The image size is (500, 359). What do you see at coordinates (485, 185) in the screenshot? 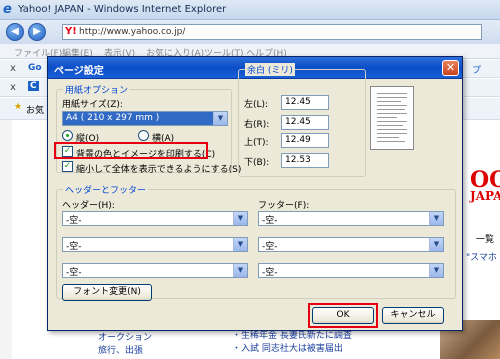
I see `yahoo-logo-partial: OO JAPA` at bounding box center [485, 185].